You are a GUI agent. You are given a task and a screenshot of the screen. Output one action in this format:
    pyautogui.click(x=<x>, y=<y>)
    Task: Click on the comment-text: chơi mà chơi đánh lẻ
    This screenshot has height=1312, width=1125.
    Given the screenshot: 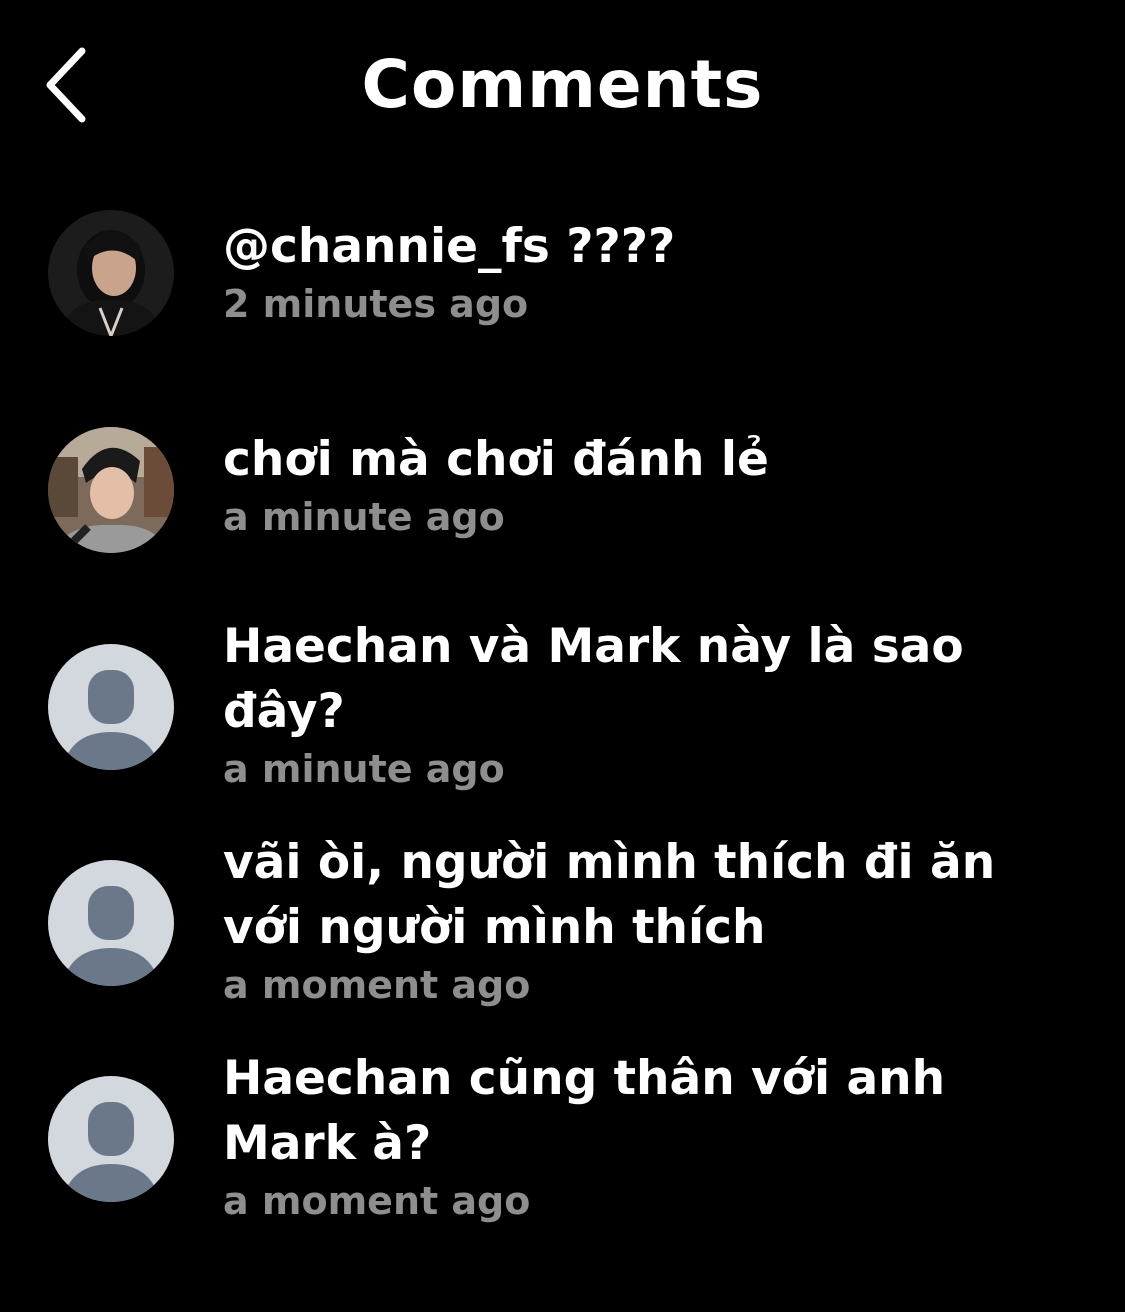 What is the action you would take?
    pyautogui.click(x=496, y=459)
    